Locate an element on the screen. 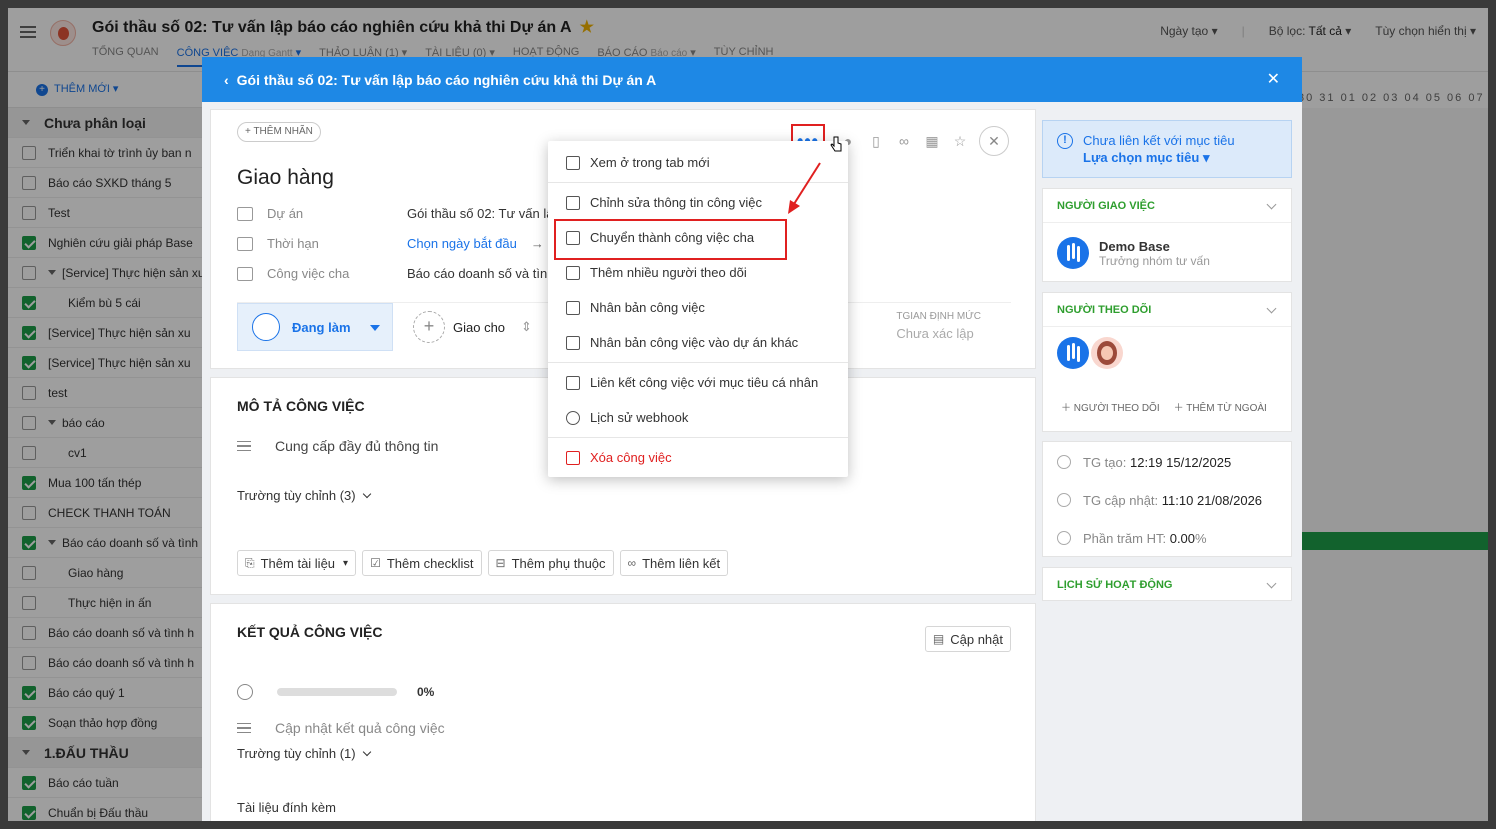 This screenshot has width=1496, height=829. activity-history-section: LỊCH SỬ HOẠT ĐỘNG is located at coordinates (1167, 584).